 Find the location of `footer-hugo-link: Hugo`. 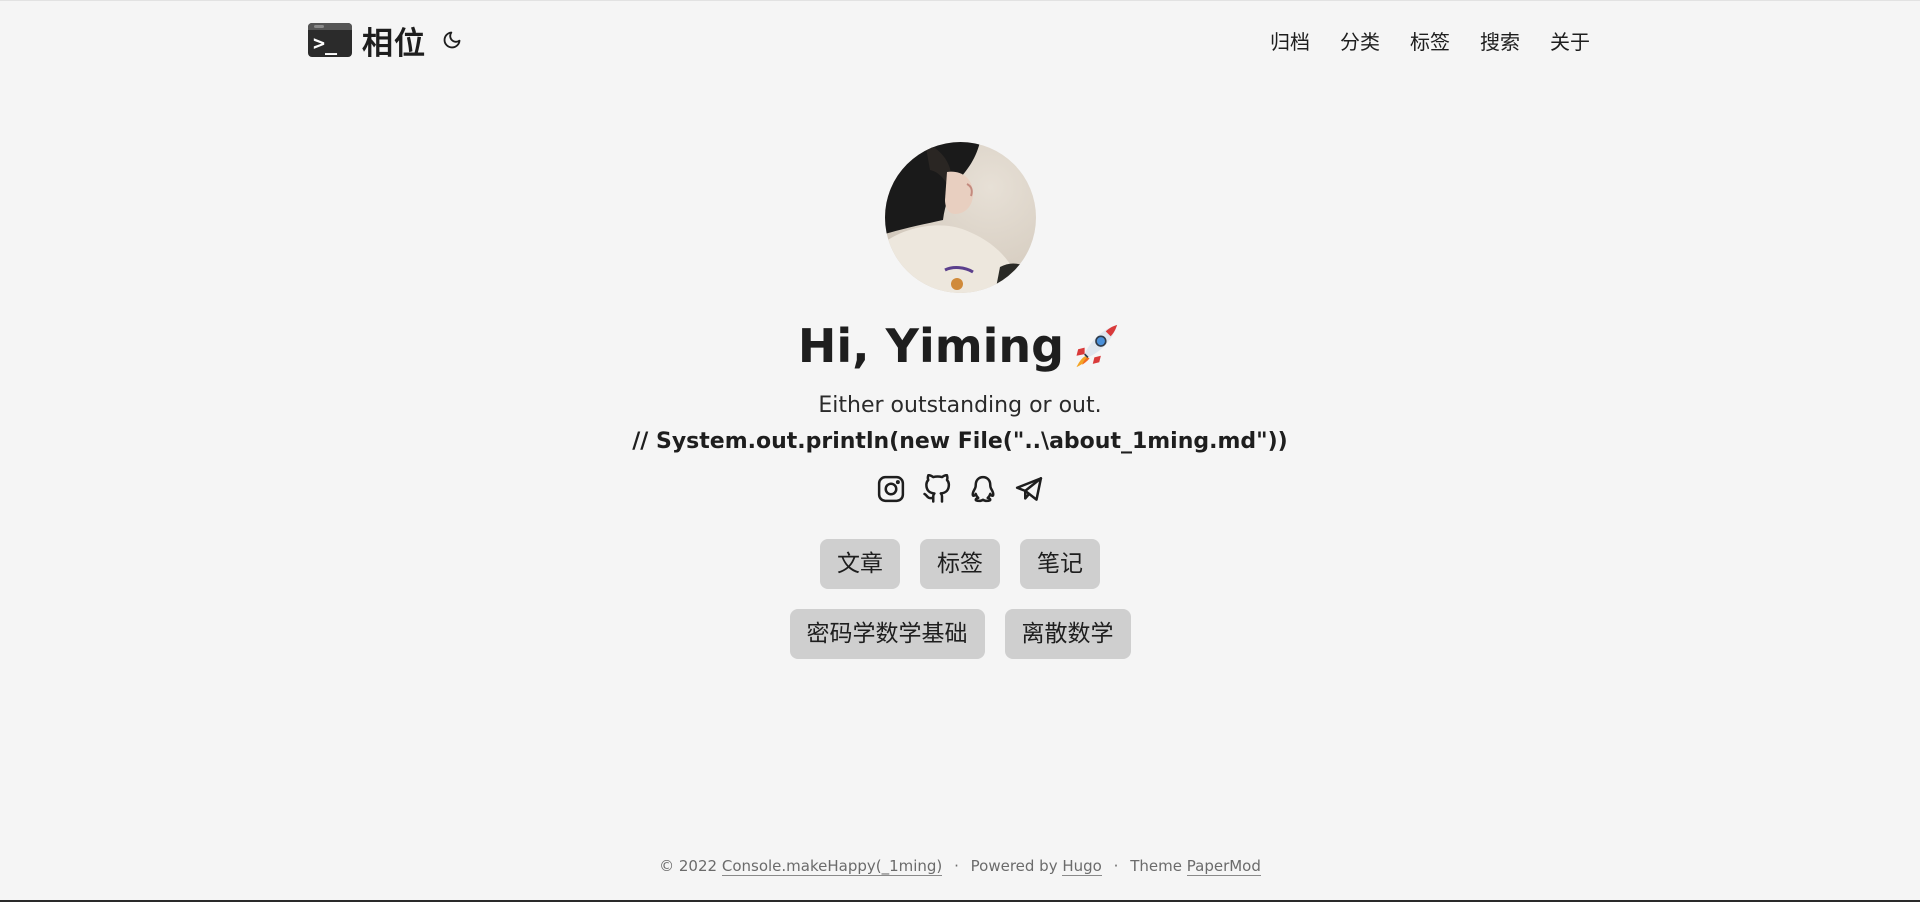

footer-hugo-link: Hugo is located at coordinates (1082, 866).